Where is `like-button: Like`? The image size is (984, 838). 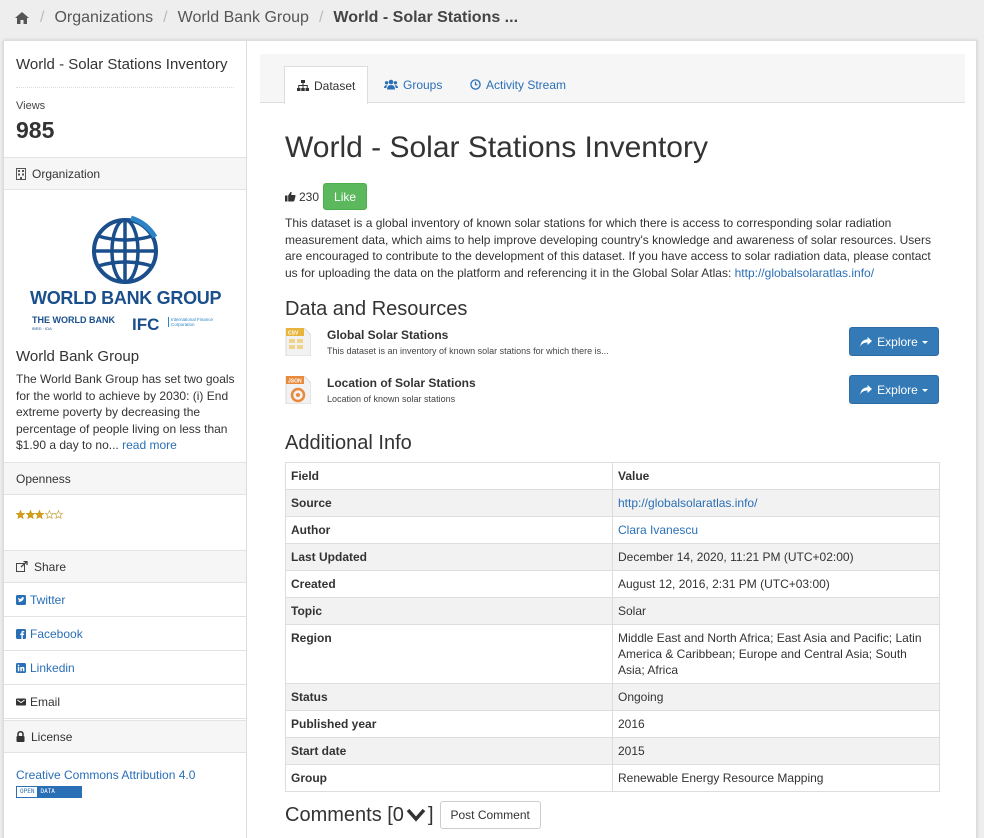
like-button: Like is located at coordinates (345, 196).